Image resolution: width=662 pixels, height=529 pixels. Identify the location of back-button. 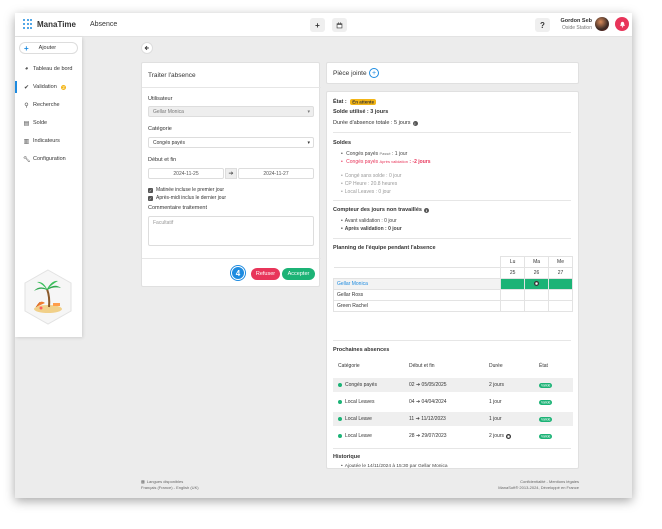
(147, 48).